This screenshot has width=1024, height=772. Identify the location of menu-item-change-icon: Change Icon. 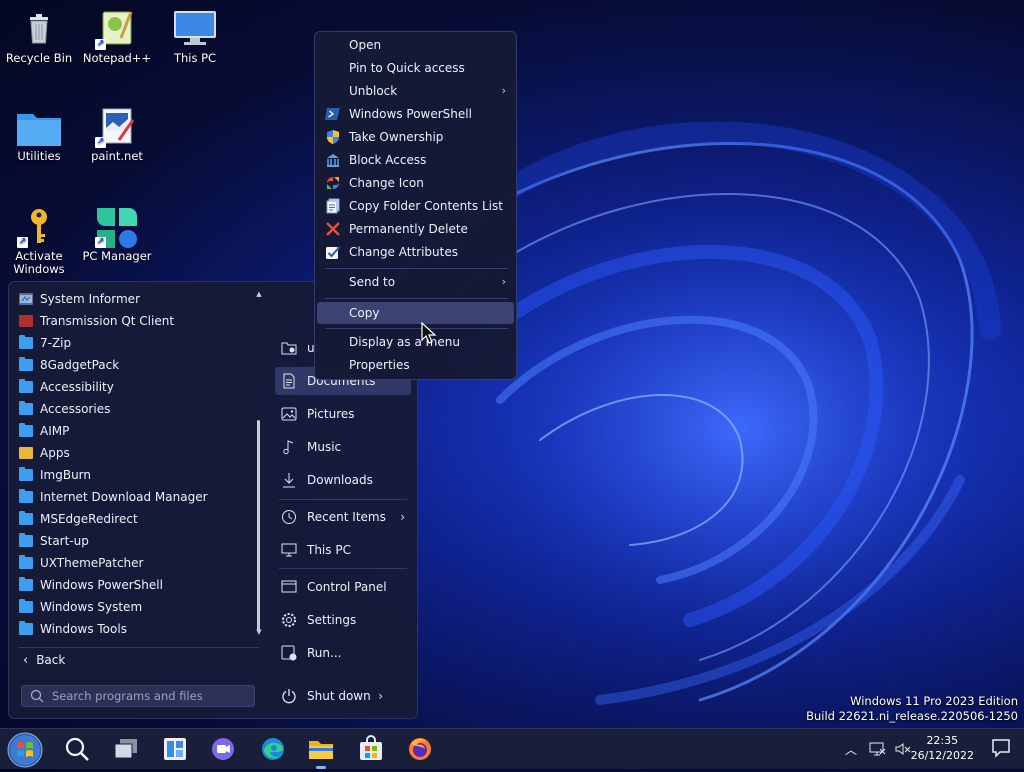
(415, 183).